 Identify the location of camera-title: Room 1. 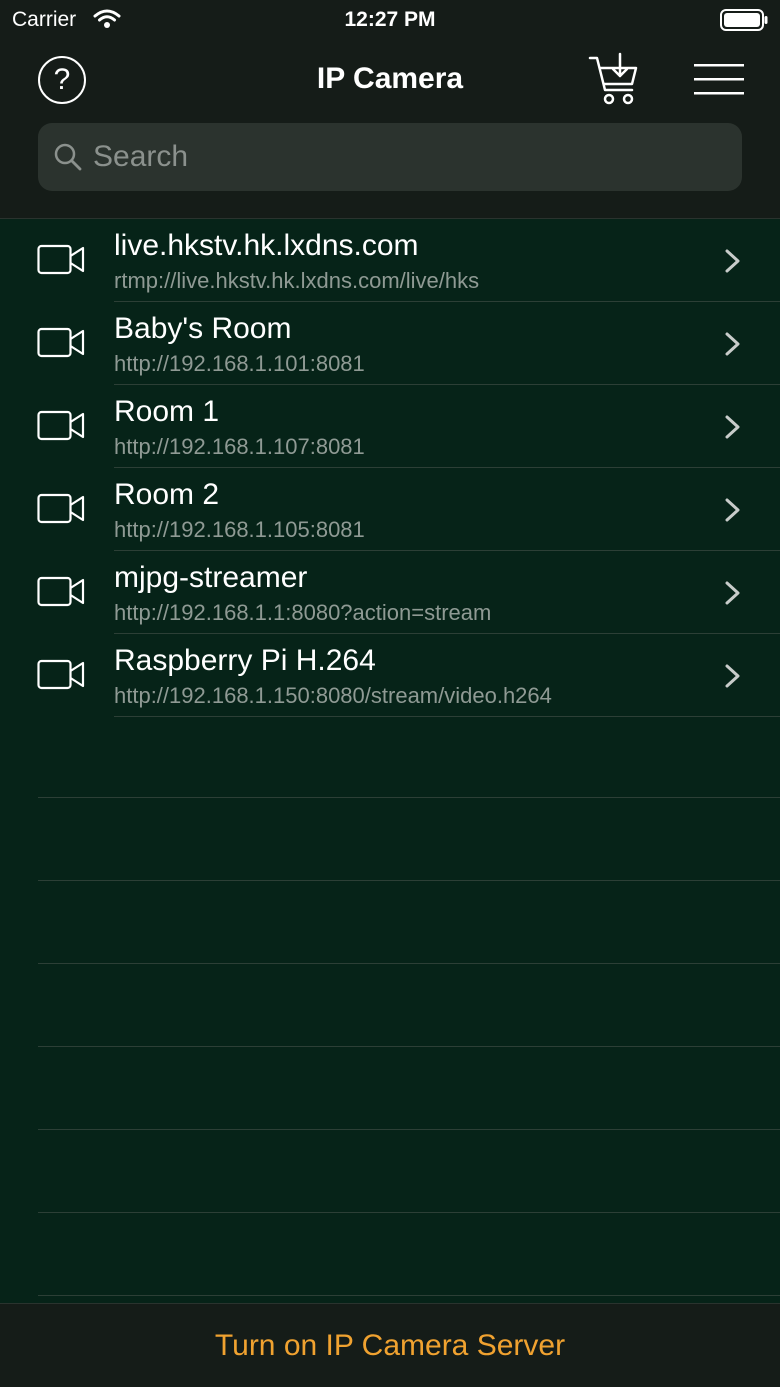
(167, 411).